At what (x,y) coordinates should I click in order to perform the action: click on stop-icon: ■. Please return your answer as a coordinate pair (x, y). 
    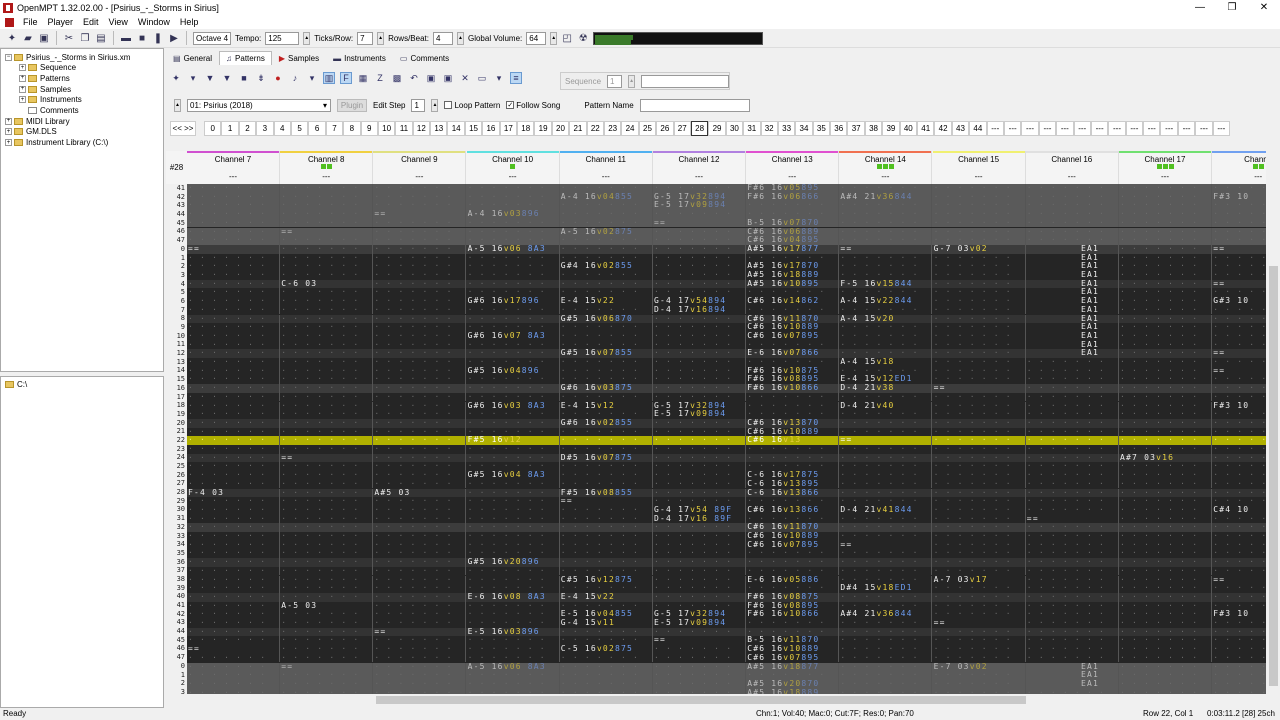
    Looking at the image, I should click on (142, 38).